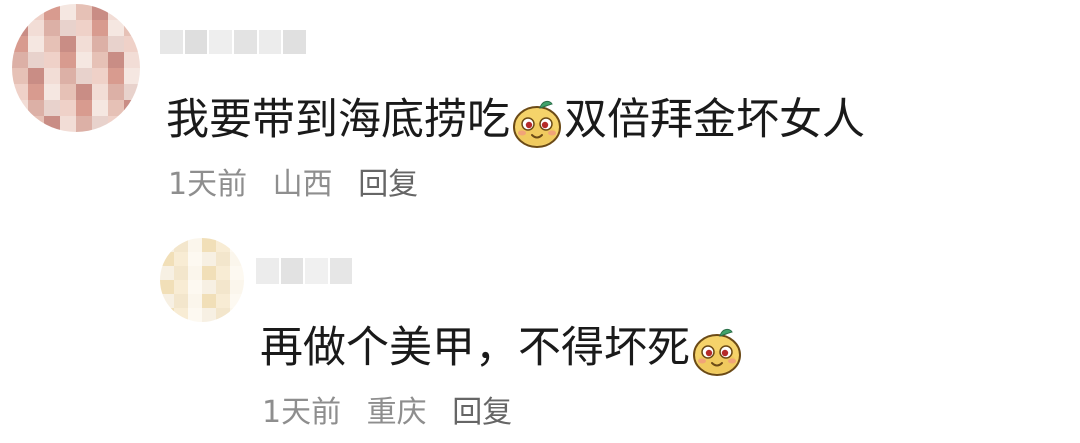 This screenshot has height=443, width=1080. What do you see at coordinates (537, 123) in the screenshot?
I see `emoji-graphic` at bounding box center [537, 123].